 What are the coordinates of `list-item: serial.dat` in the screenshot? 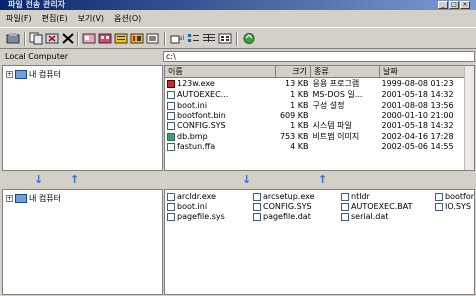 It's located at (364, 216).